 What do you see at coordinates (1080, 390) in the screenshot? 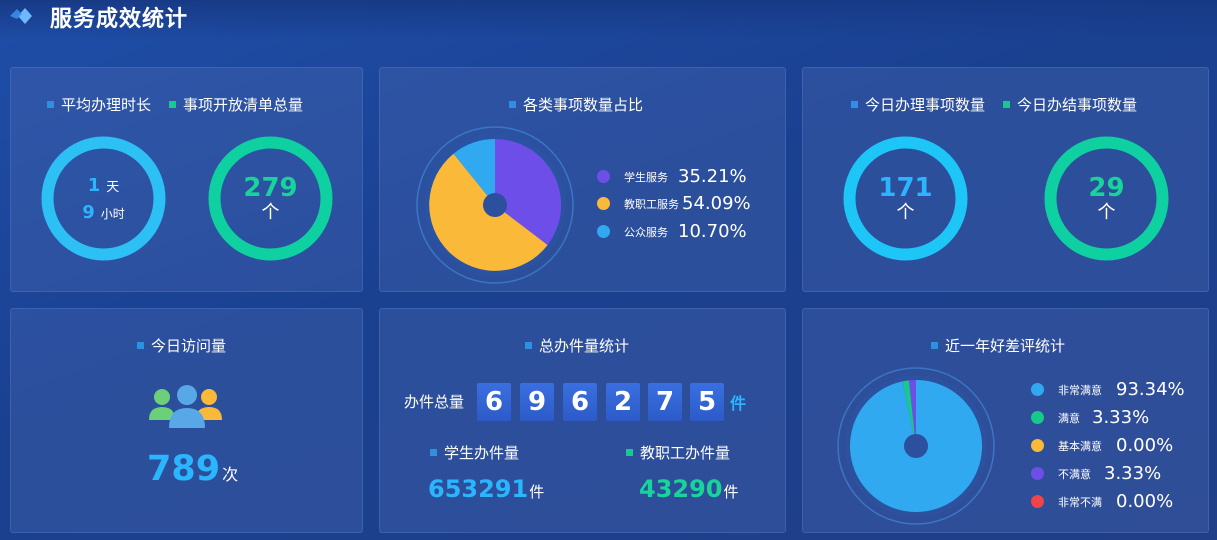
I see `legend-label: 非常满意` at bounding box center [1080, 390].